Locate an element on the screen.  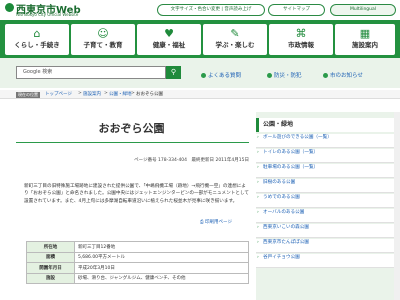
sidebar-item: › 駐車場のある公園（一覧） is located at coordinates (326, 171).